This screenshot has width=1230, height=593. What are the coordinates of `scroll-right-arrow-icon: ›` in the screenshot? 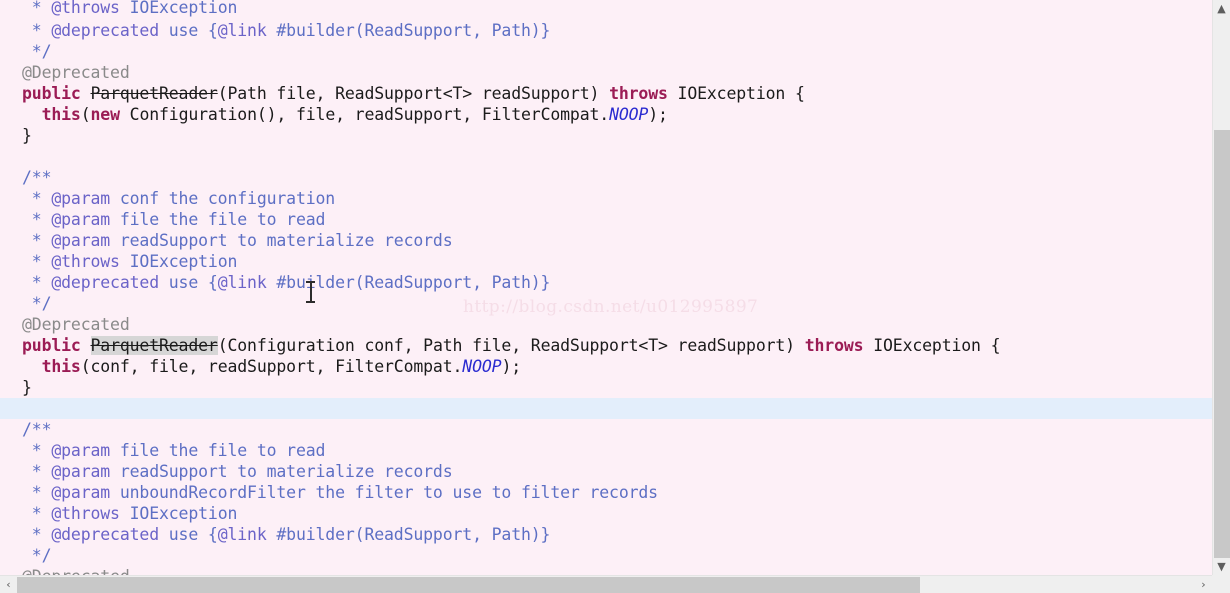 It's located at (1203, 584).